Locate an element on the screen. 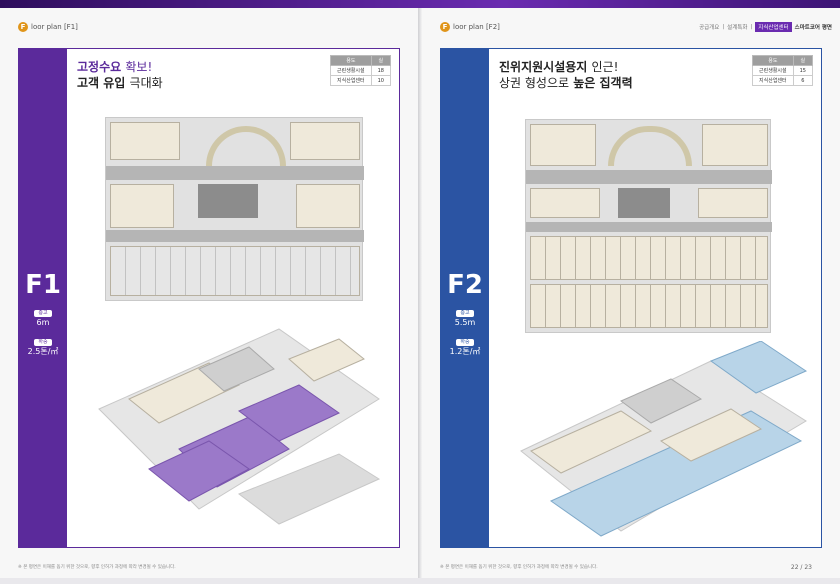  crumb-item-active: 지식산업센터 is located at coordinates (773, 27).